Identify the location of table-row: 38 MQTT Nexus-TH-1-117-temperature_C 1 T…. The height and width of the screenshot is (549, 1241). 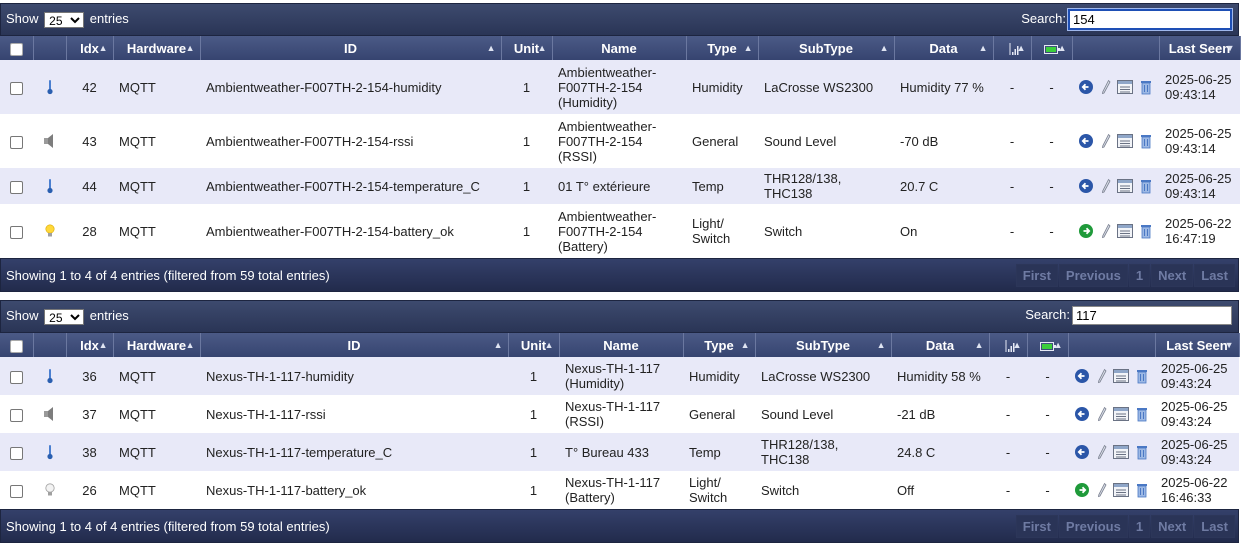
(619, 452).